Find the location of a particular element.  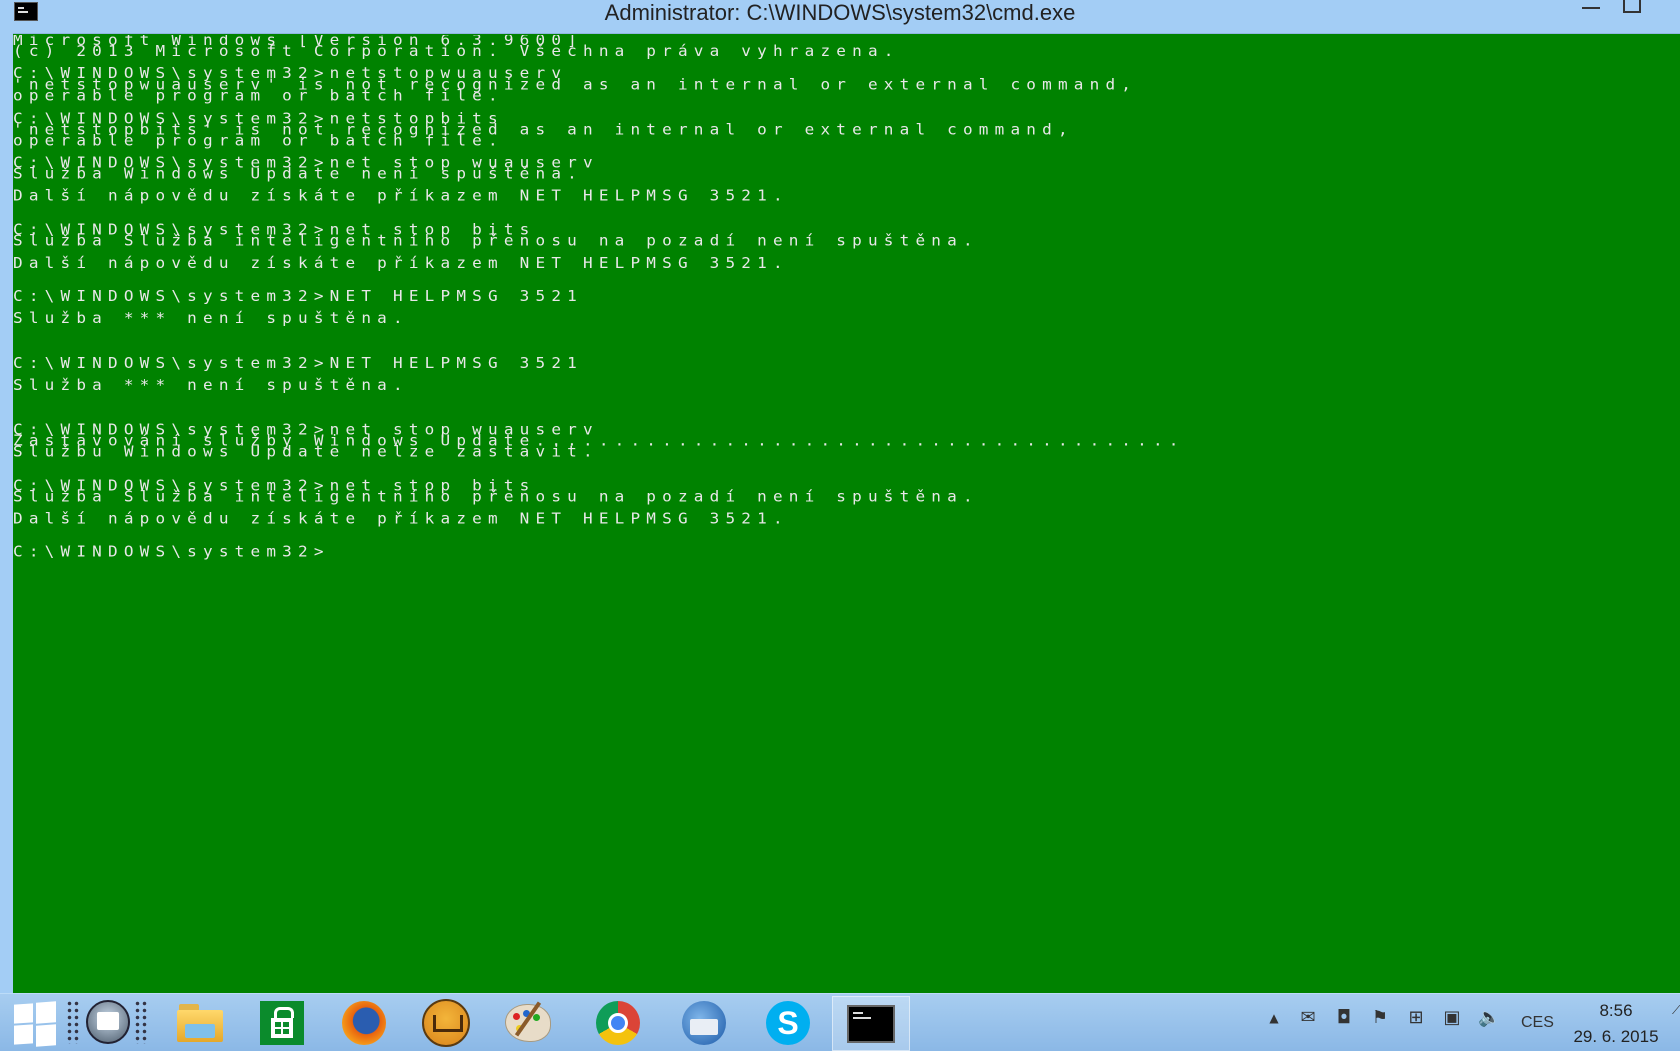

windows-logo-icon is located at coordinates (23, 1013).